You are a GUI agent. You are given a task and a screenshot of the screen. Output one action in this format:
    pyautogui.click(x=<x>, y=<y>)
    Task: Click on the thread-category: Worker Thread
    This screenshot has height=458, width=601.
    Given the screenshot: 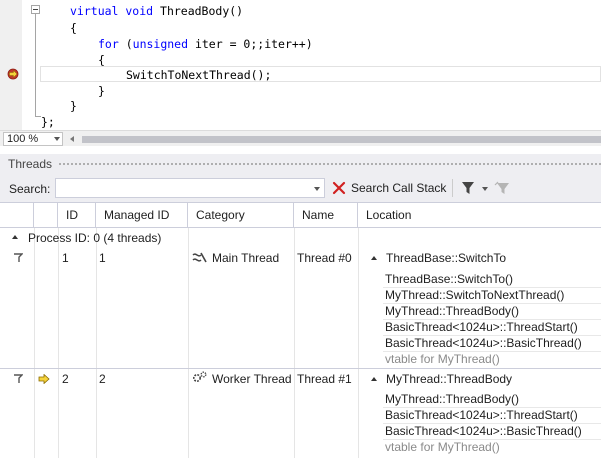 What is the action you would take?
    pyautogui.click(x=252, y=379)
    